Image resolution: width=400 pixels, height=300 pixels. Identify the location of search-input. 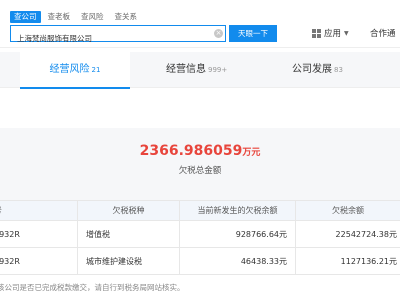
(109, 38).